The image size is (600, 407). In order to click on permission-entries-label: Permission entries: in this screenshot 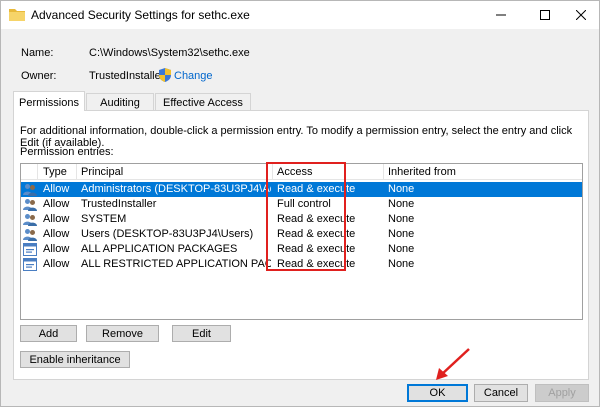, I will do `click(67, 152)`.